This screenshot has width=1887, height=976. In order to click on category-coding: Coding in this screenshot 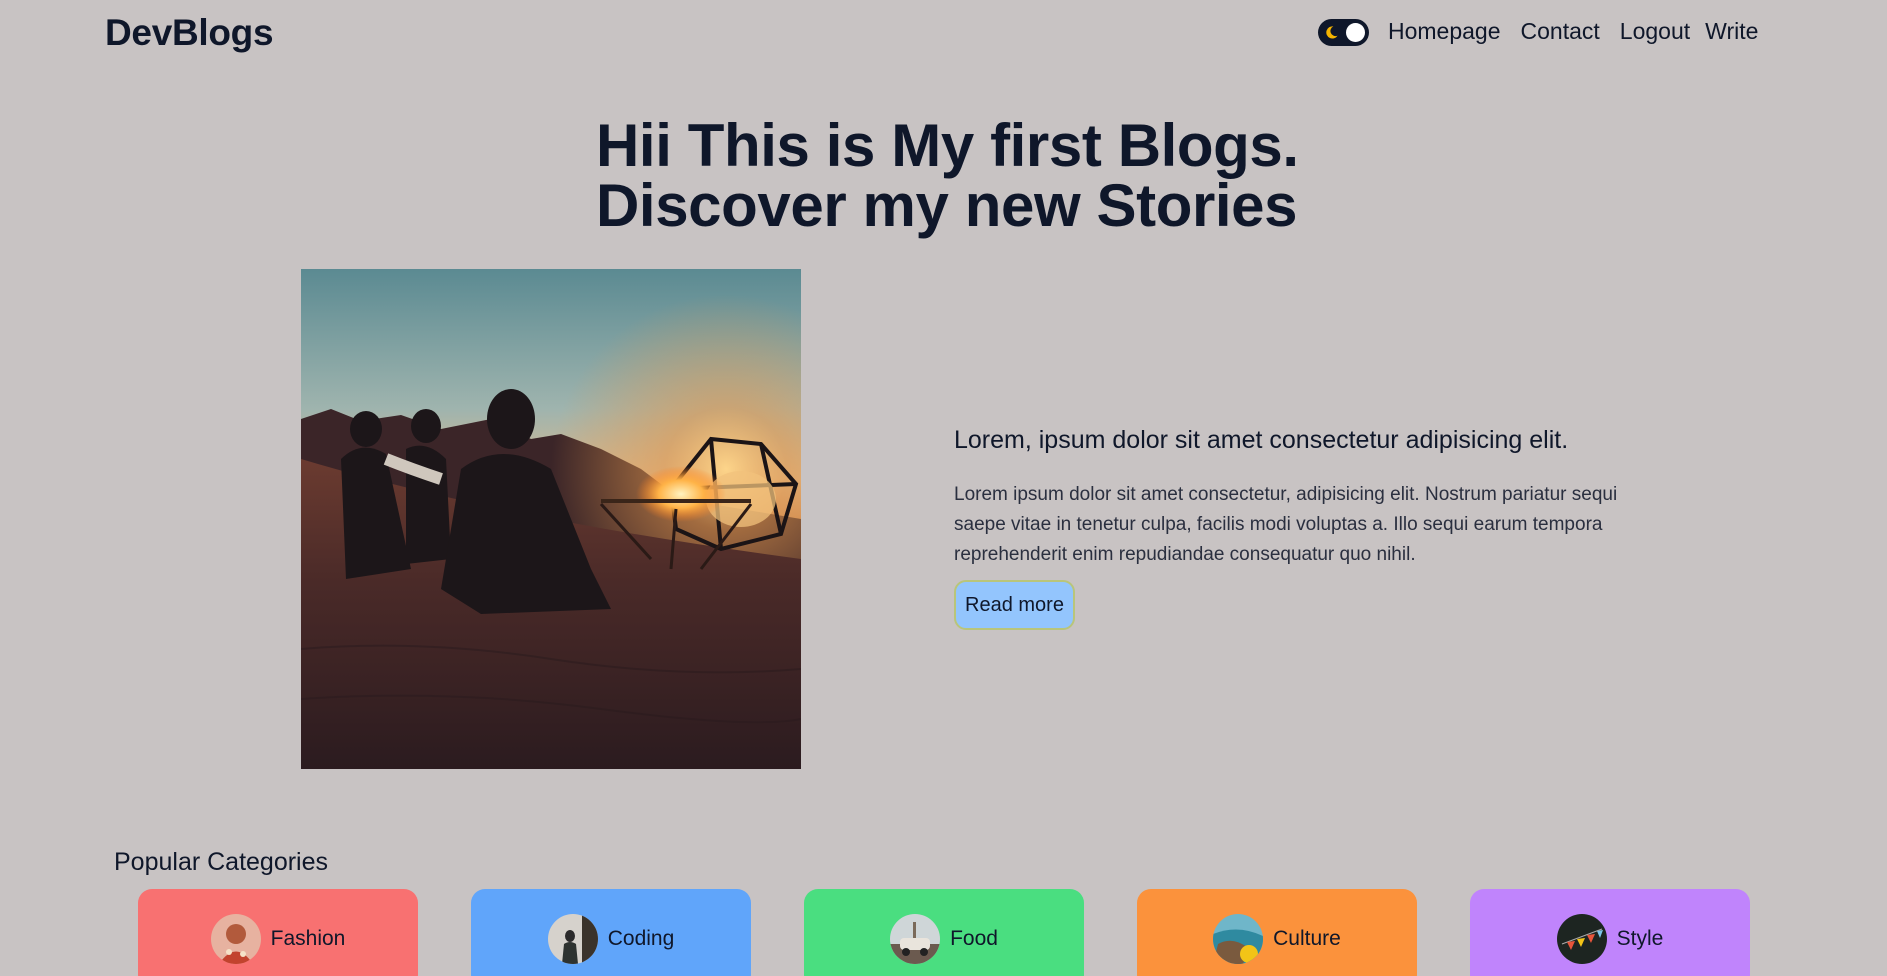, I will do `click(611, 932)`.